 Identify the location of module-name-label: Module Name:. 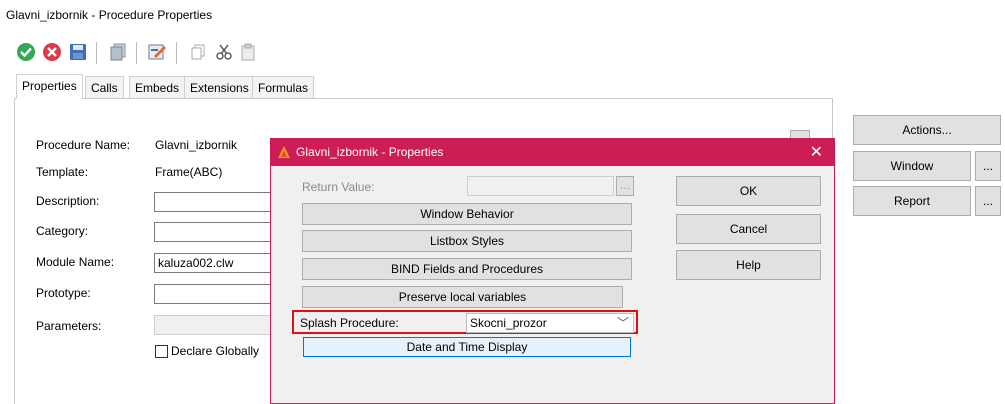
(75, 262).